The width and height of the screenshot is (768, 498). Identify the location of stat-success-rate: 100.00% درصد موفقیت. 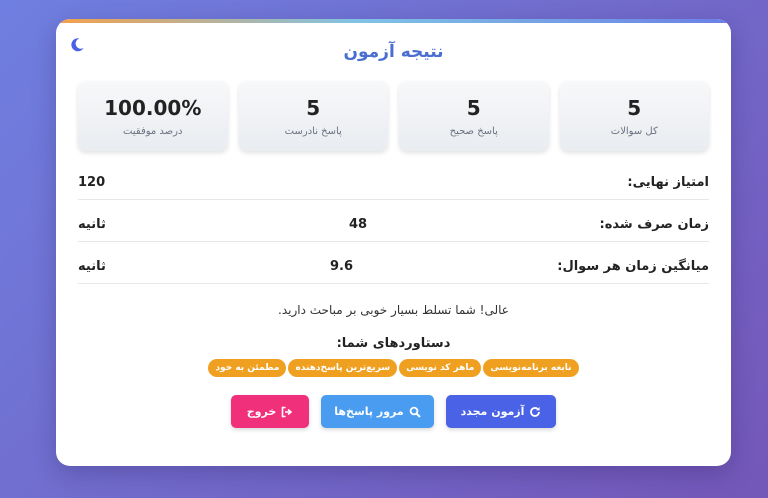
(153, 116).